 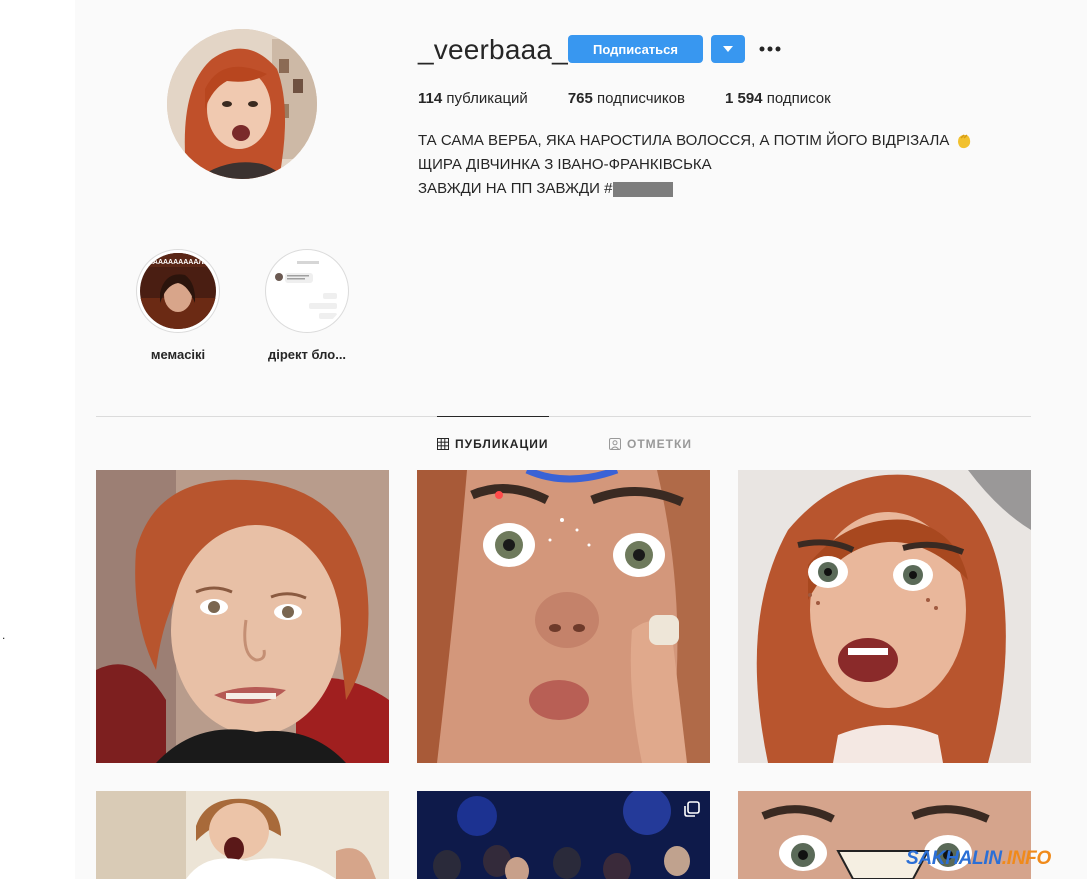 What do you see at coordinates (743, 98) in the screenshot?
I see `following-count-value: 1 594` at bounding box center [743, 98].